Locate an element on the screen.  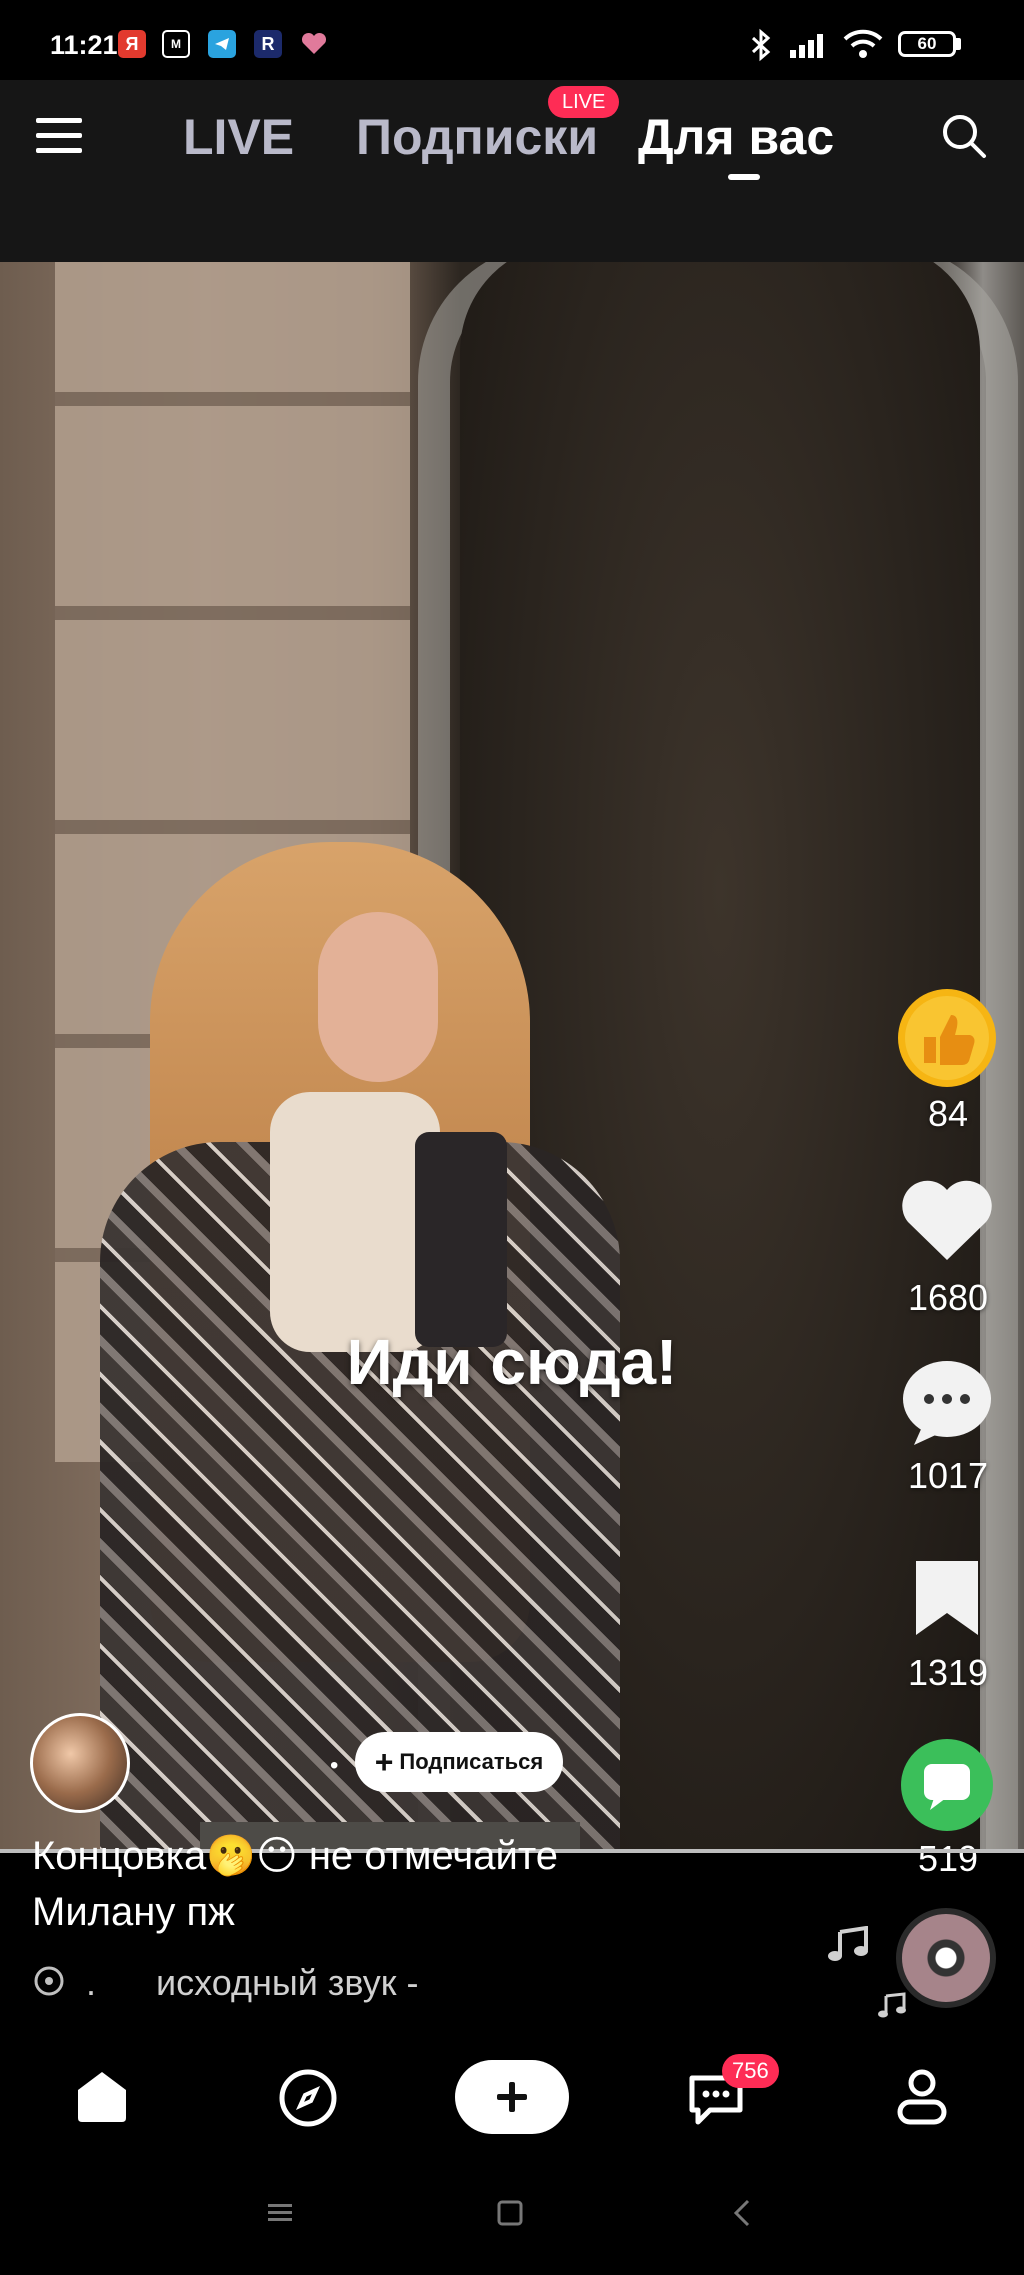
active-tab-indicator is located at coordinates (744, 177).